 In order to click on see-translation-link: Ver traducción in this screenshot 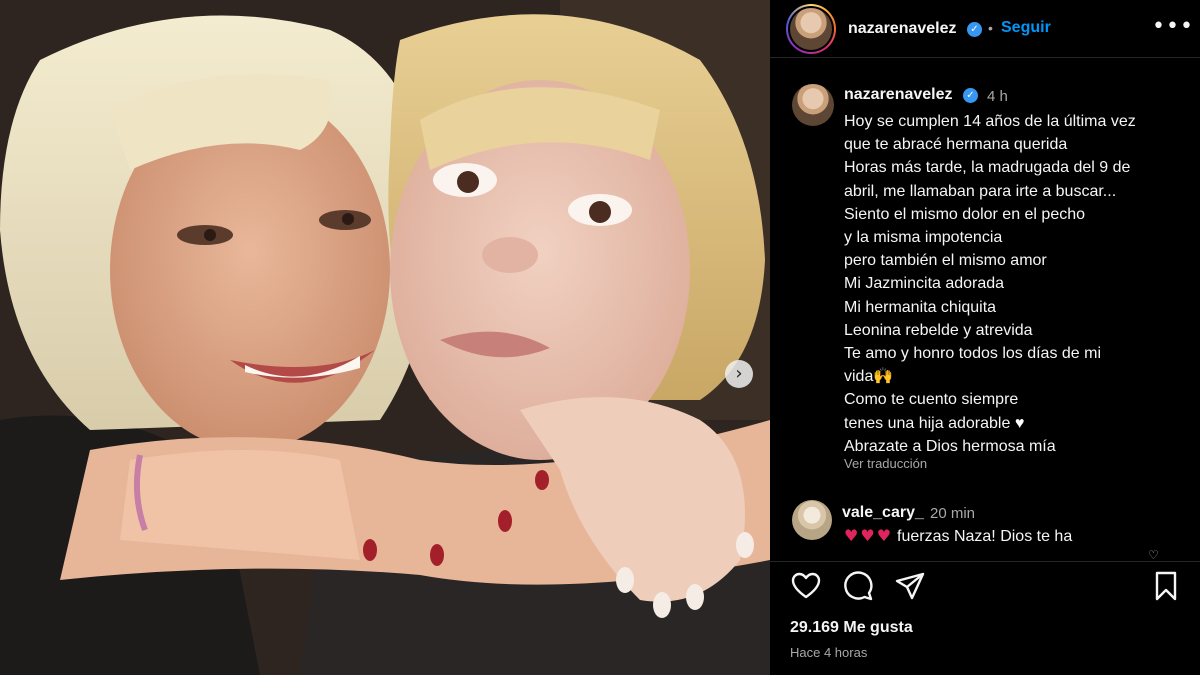, I will do `click(885, 463)`.